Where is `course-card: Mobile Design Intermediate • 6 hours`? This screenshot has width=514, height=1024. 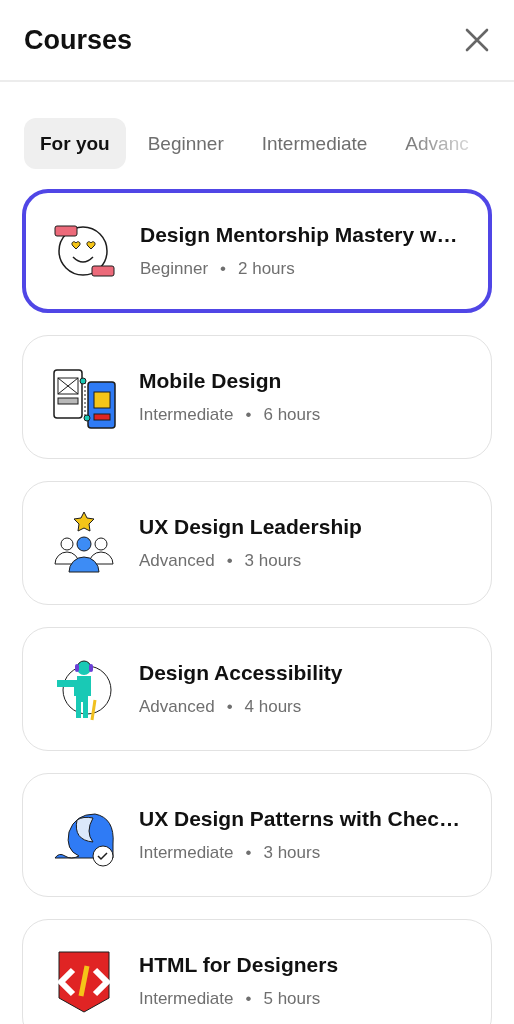
course-card: Mobile Design Intermediate • 6 hours is located at coordinates (257, 397).